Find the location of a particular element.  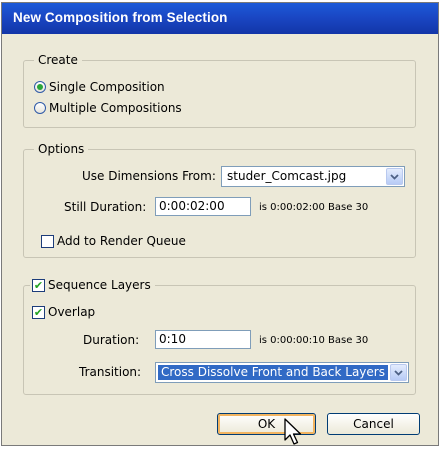

radio-selected-dot is located at coordinates (40, 87).